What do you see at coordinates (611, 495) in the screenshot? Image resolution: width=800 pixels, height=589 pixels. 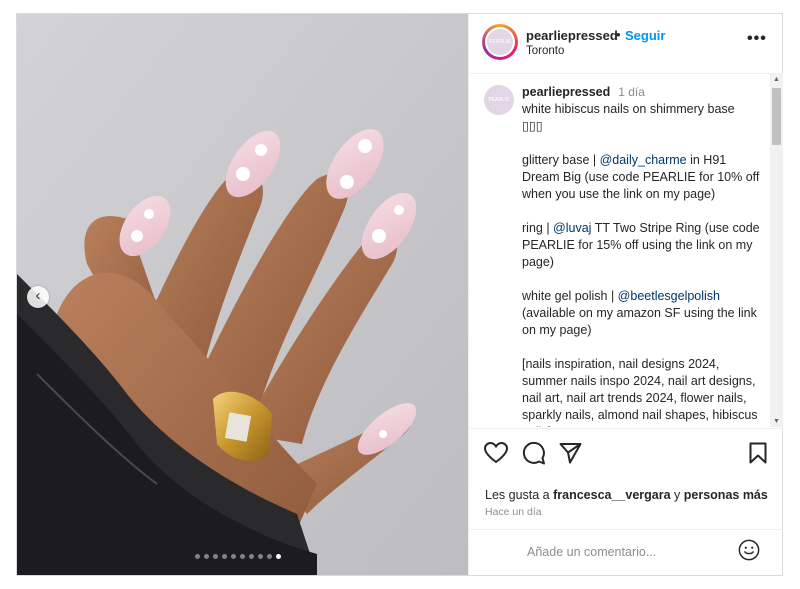 I see `liked-by-user: francesca__vergara` at bounding box center [611, 495].